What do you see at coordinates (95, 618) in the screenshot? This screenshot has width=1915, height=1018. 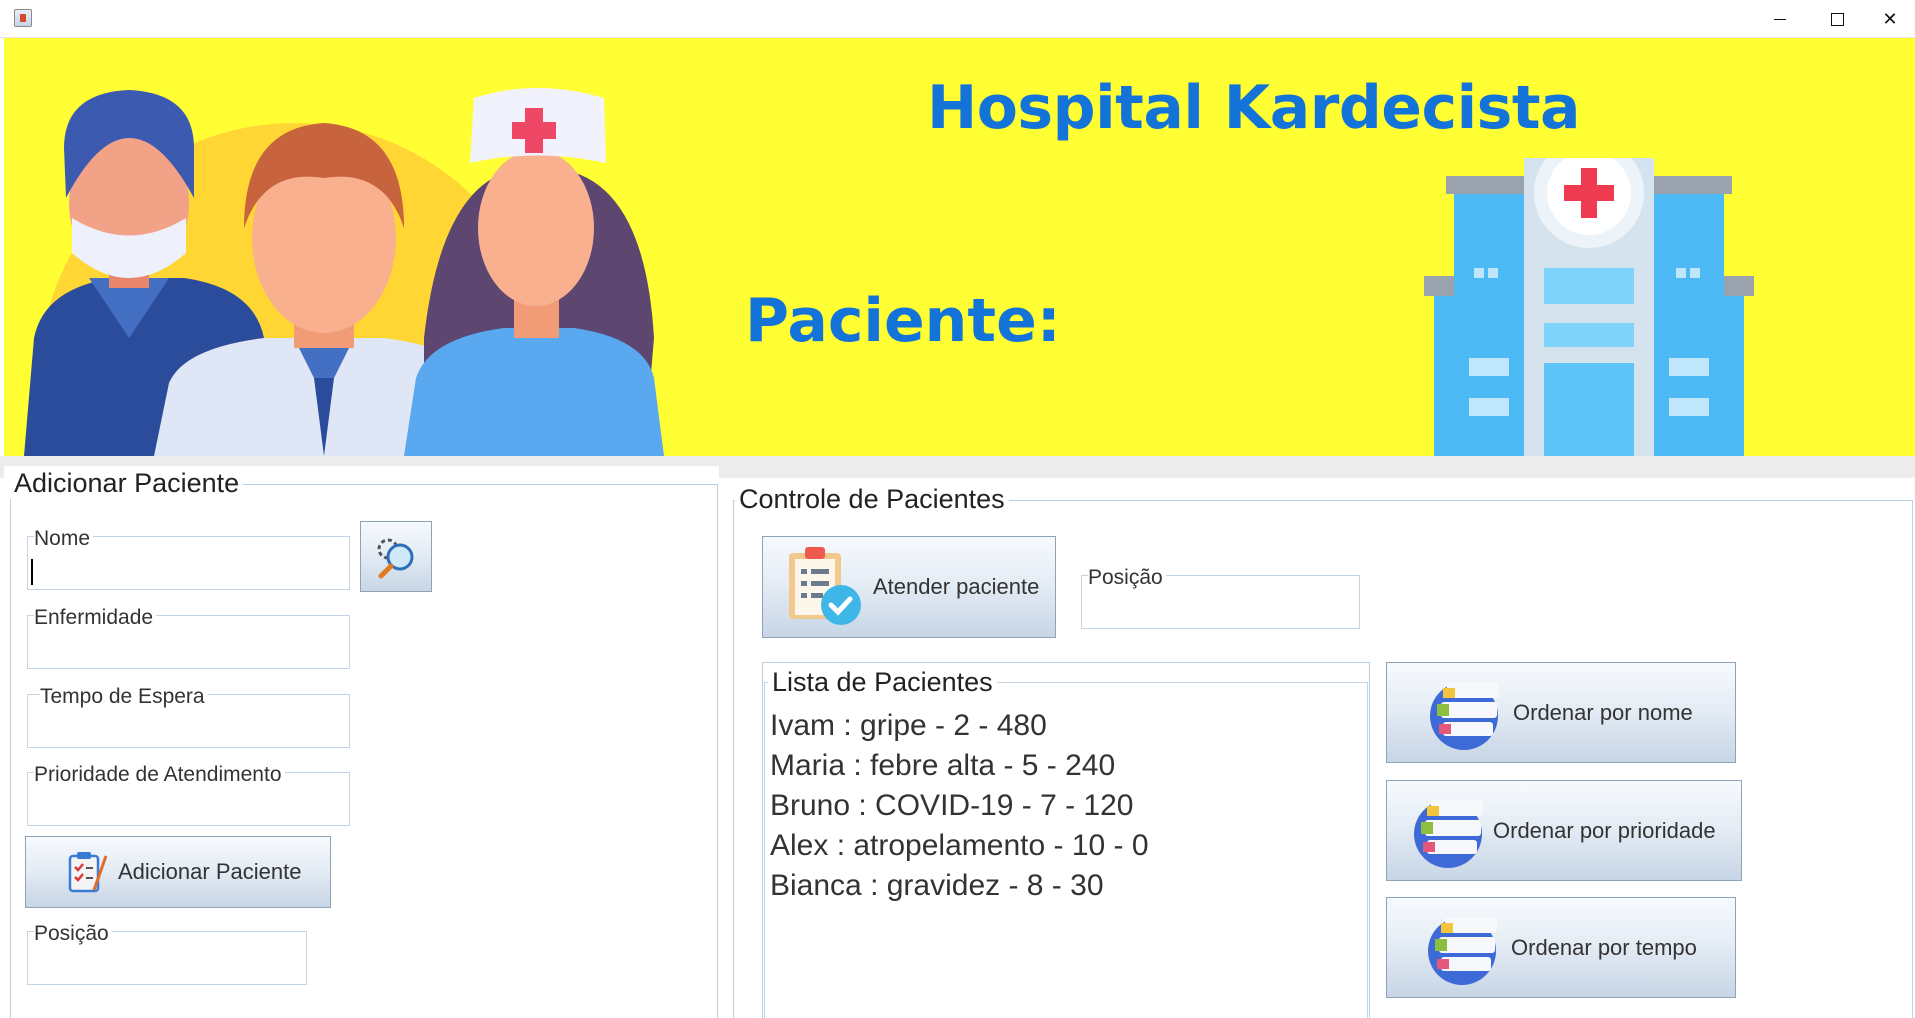 I see `disease-field-label: Enfermidade` at bounding box center [95, 618].